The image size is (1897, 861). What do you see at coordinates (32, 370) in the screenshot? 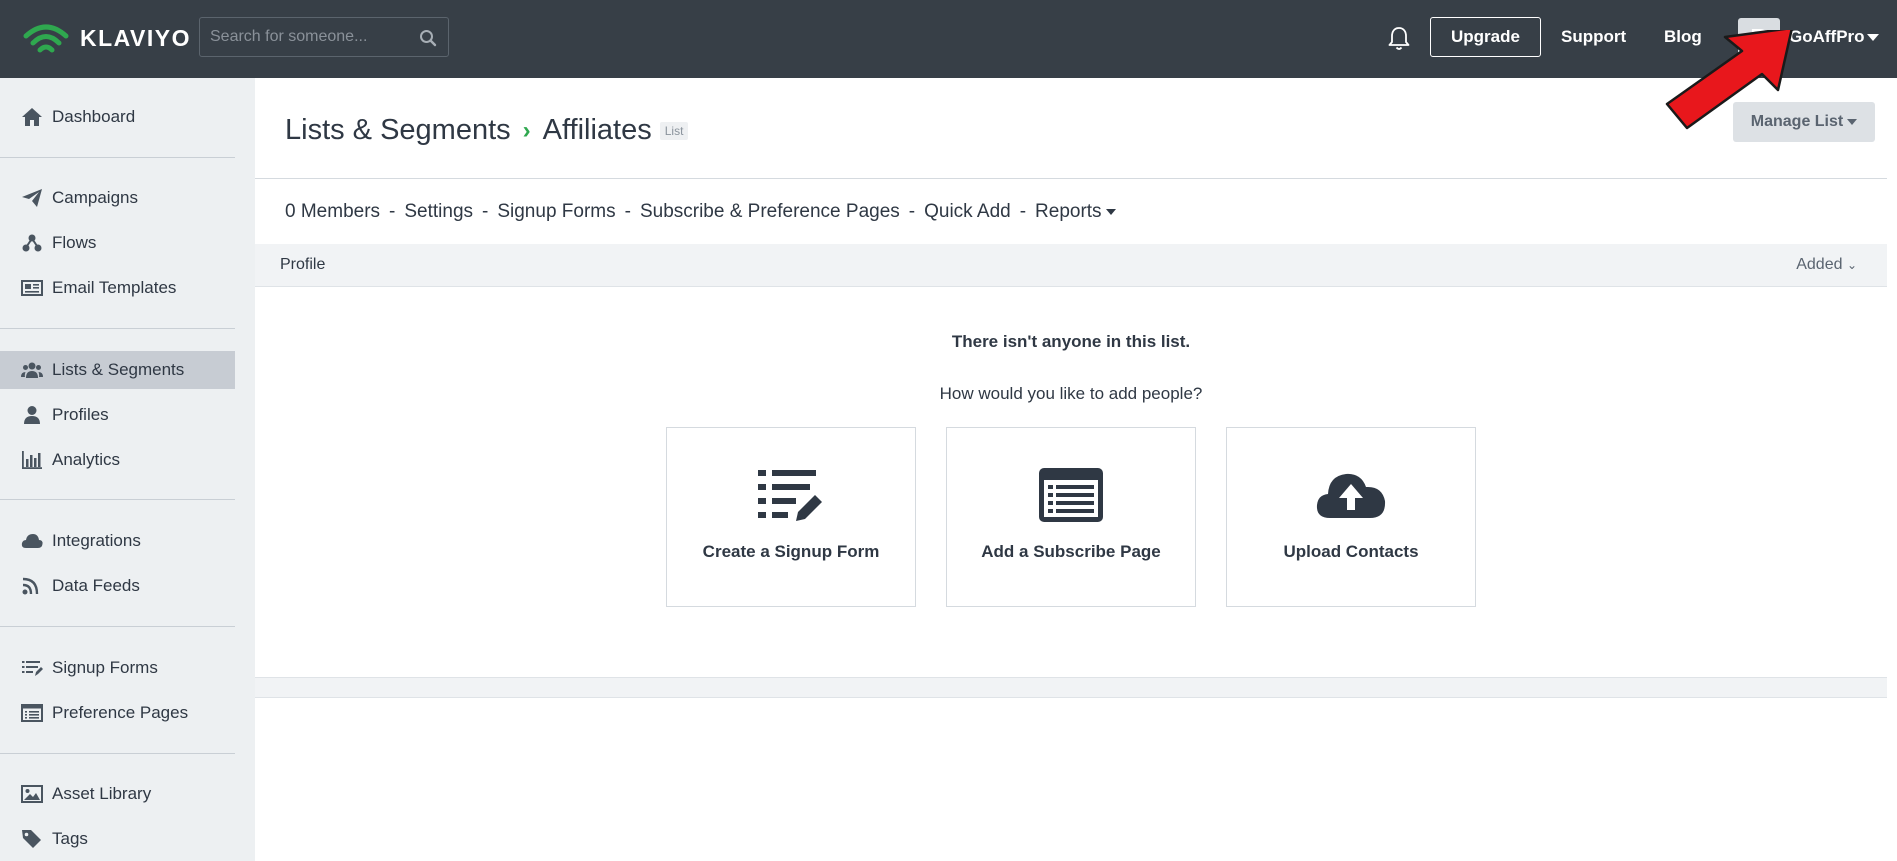
I see `users-icon` at bounding box center [32, 370].